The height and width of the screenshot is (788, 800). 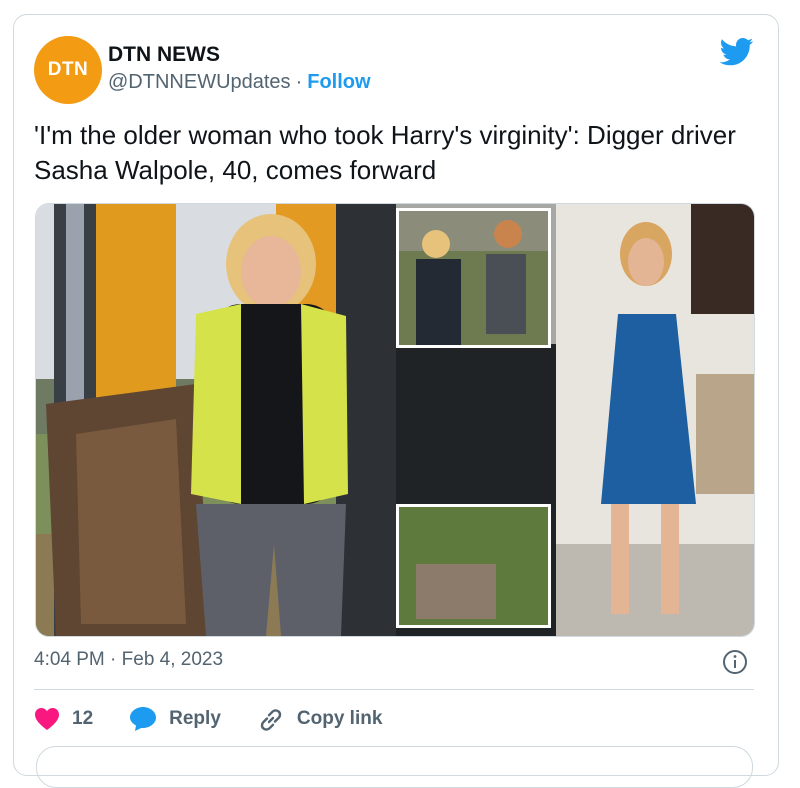 What do you see at coordinates (143, 719) in the screenshot?
I see `reply-bubble-icon` at bounding box center [143, 719].